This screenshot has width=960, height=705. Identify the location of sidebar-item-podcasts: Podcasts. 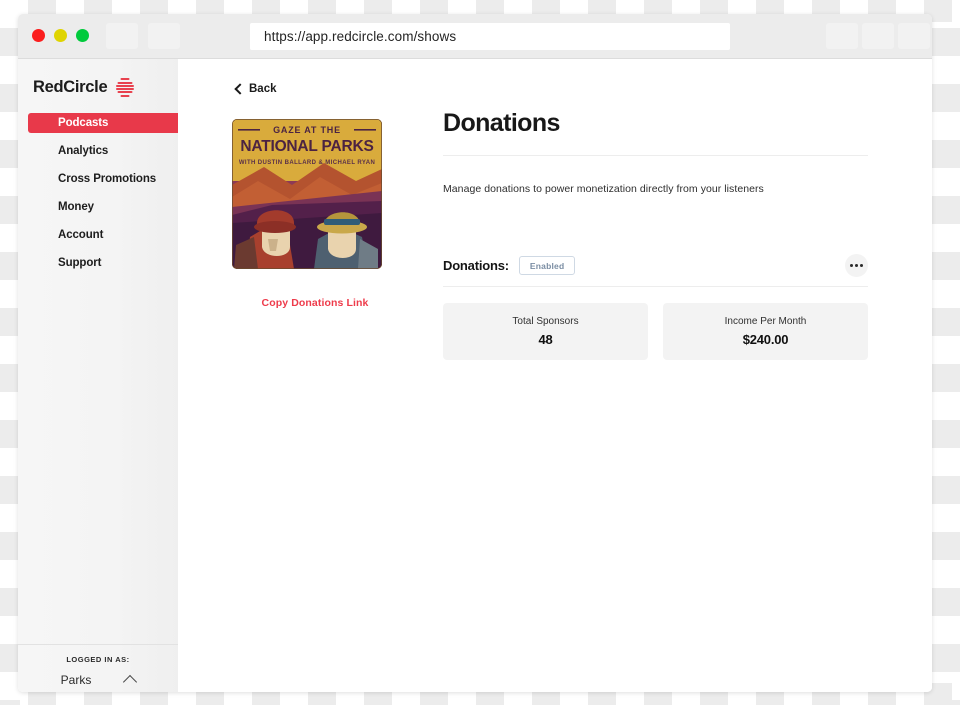
(106, 123).